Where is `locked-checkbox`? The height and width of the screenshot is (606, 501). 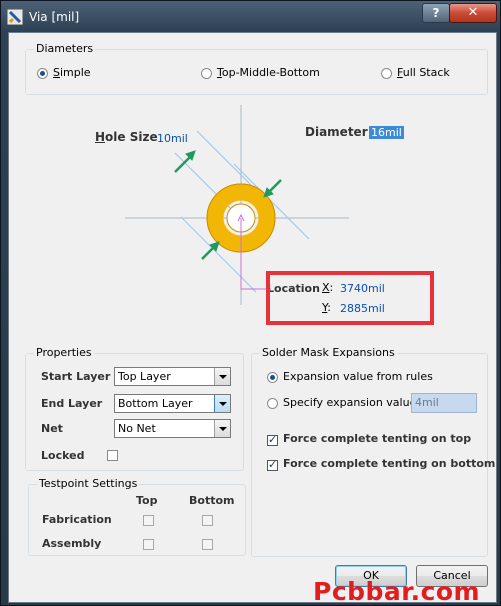
locked-checkbox is located at coordinates (112, 455).